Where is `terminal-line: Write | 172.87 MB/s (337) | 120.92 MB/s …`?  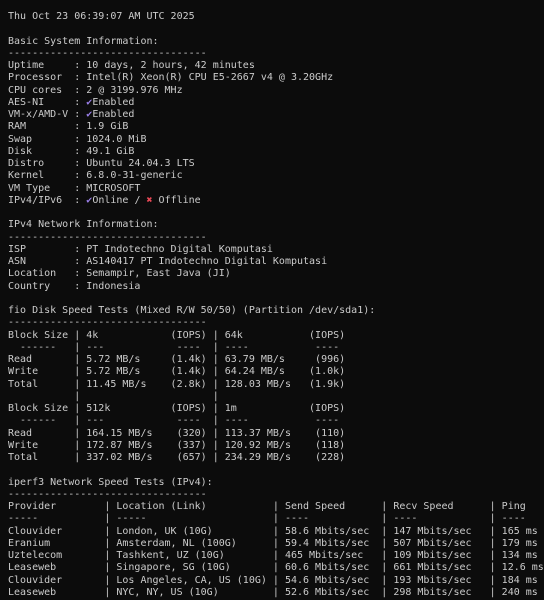 terminal-line: Write | 172.87 MB/s (337) | 120.92 MB/s … is located at coordinates (177, 445).